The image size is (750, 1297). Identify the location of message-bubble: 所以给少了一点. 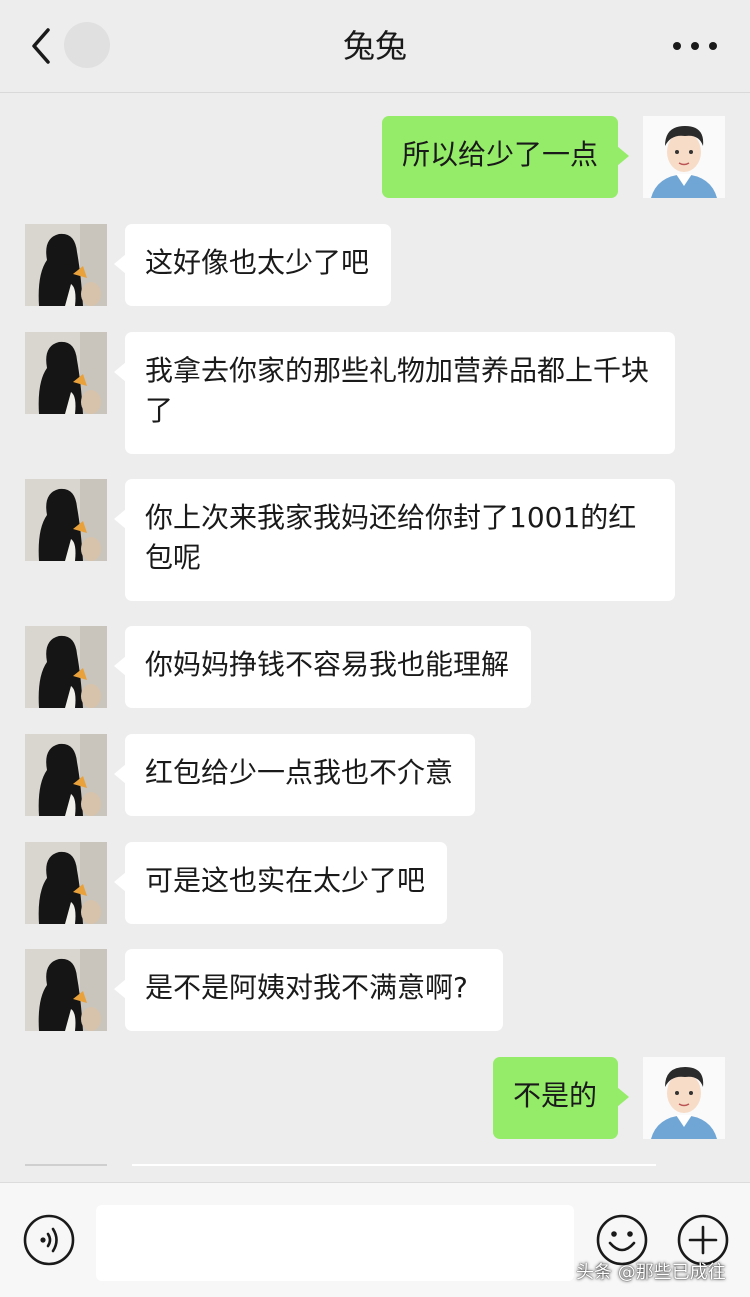
(505, 157).